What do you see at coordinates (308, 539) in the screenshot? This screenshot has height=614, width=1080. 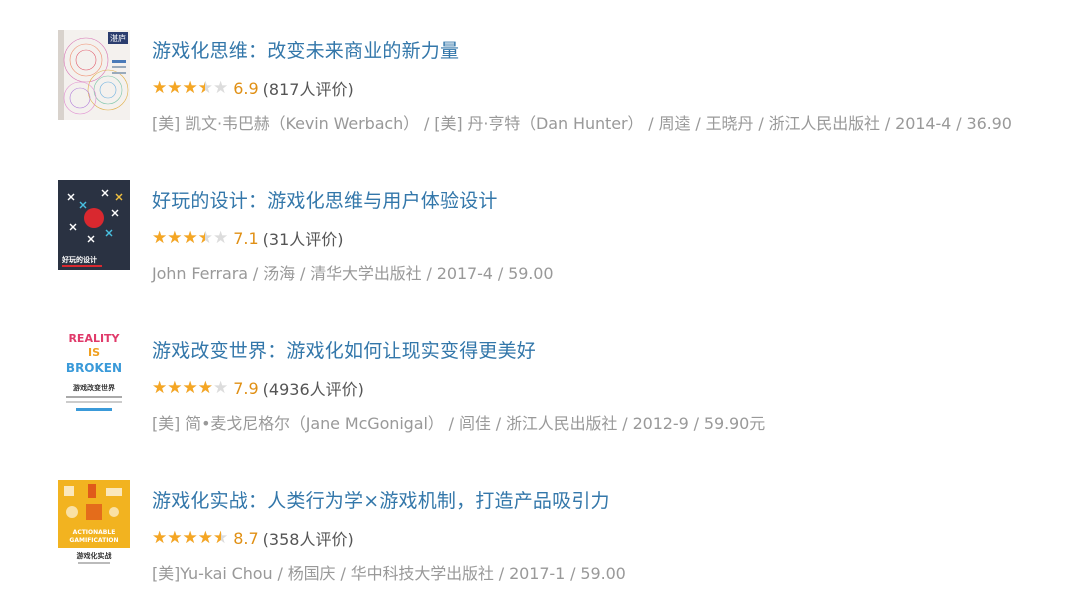 I see `rating-count: (358人评价)` at bounding box center [308, 539].